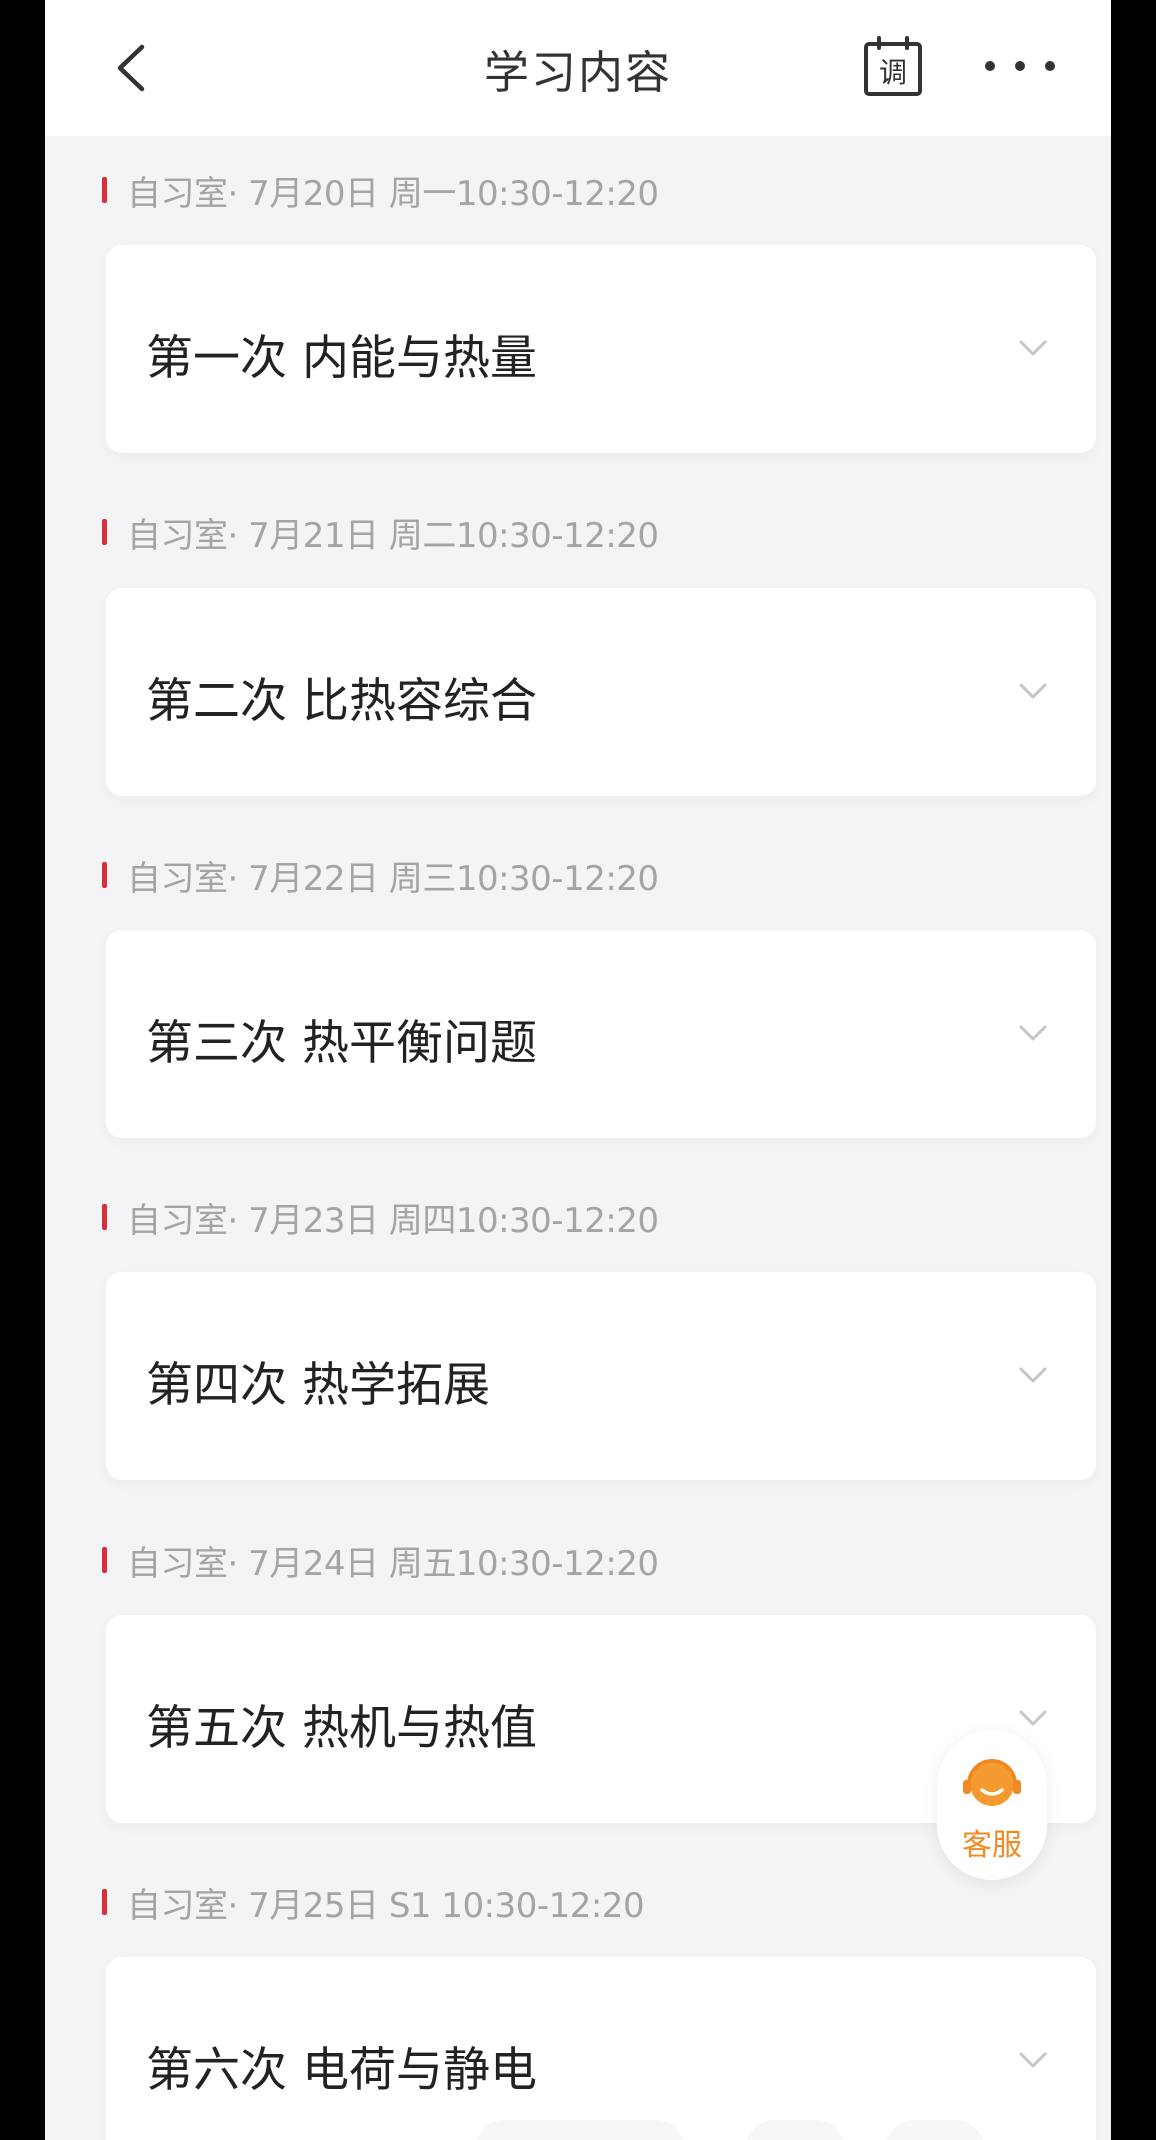 This screenshot has height=2140, width=1156. Describe the element at coordinates (318, 1385) in the screenshot. I see `session-title: 第四次 热学拓展` at that location.